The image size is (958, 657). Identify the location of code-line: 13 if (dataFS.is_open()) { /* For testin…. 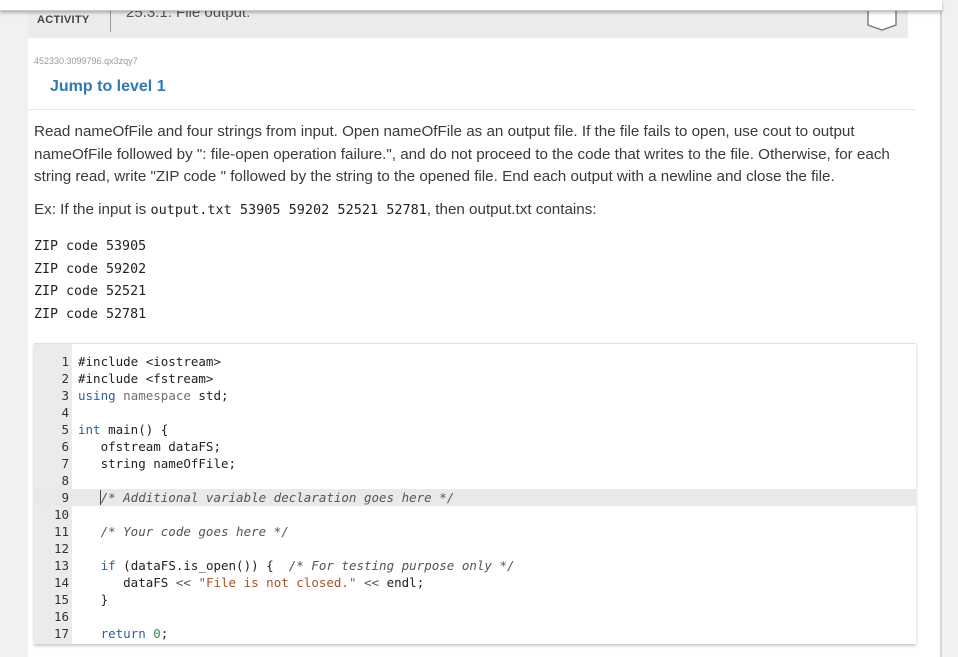
(475, 565).